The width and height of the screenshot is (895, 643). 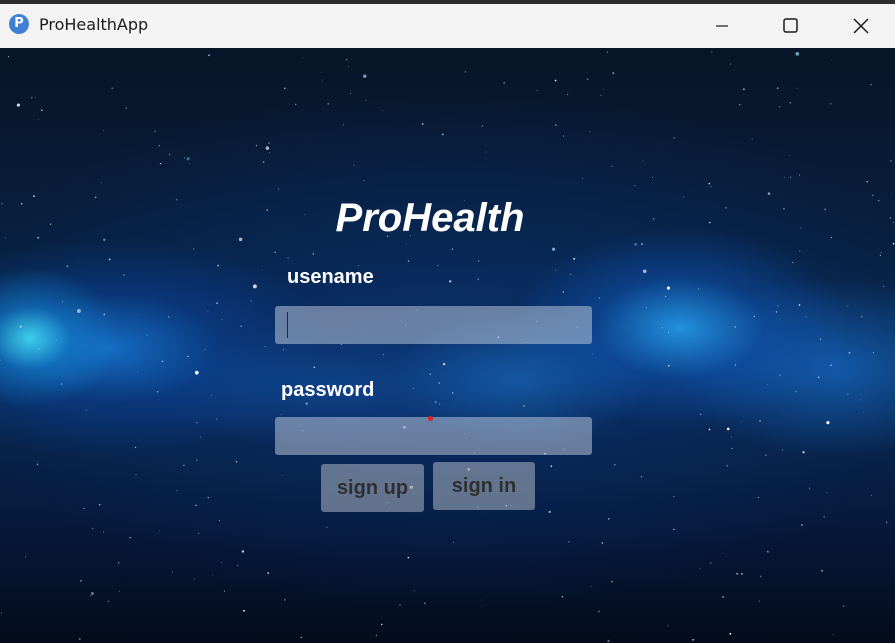 I want to click on minimize-button, so click(x=722, y=26).